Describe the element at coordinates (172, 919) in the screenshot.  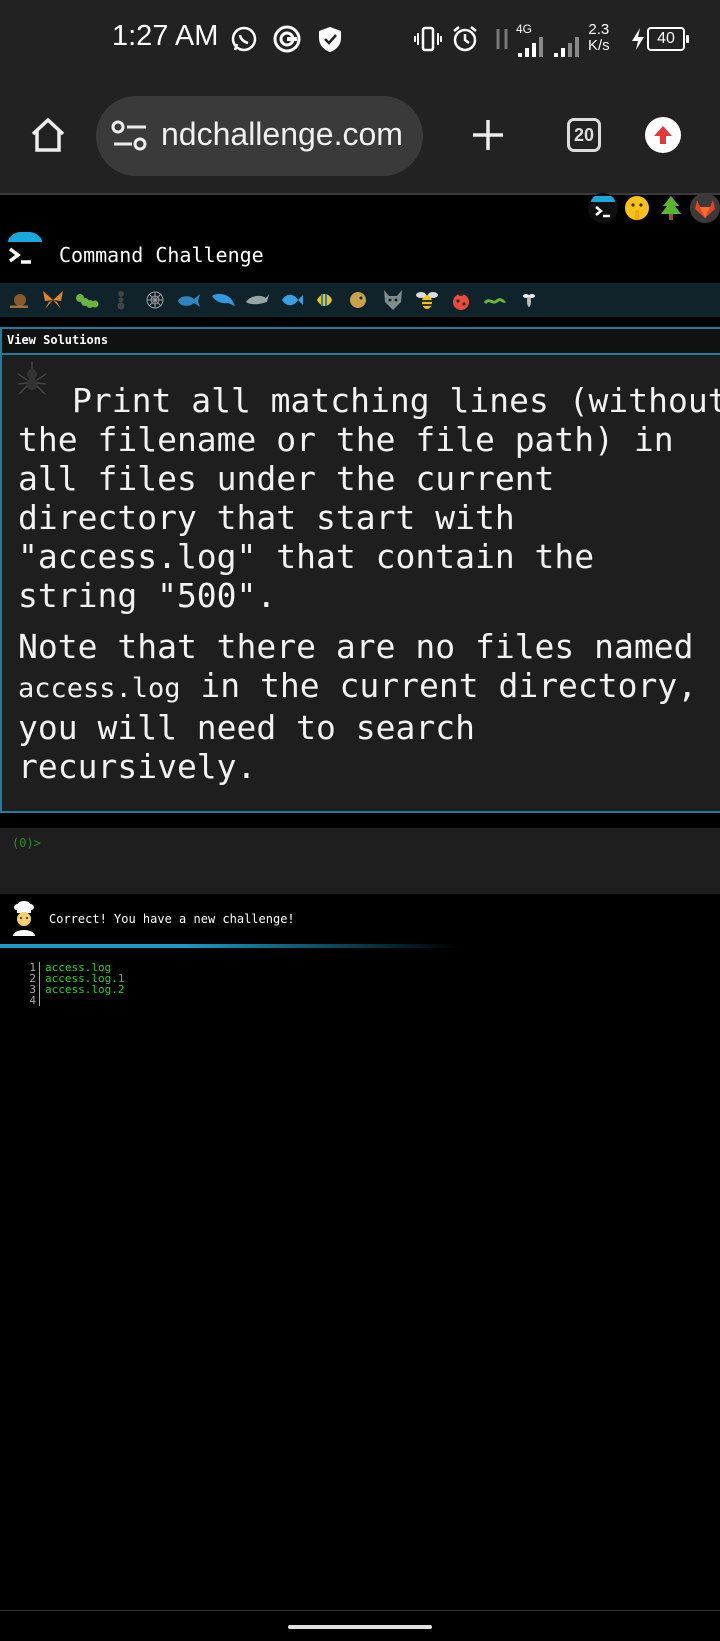
I see `feedback-message: Correct! You have a new challenge!` at that location.